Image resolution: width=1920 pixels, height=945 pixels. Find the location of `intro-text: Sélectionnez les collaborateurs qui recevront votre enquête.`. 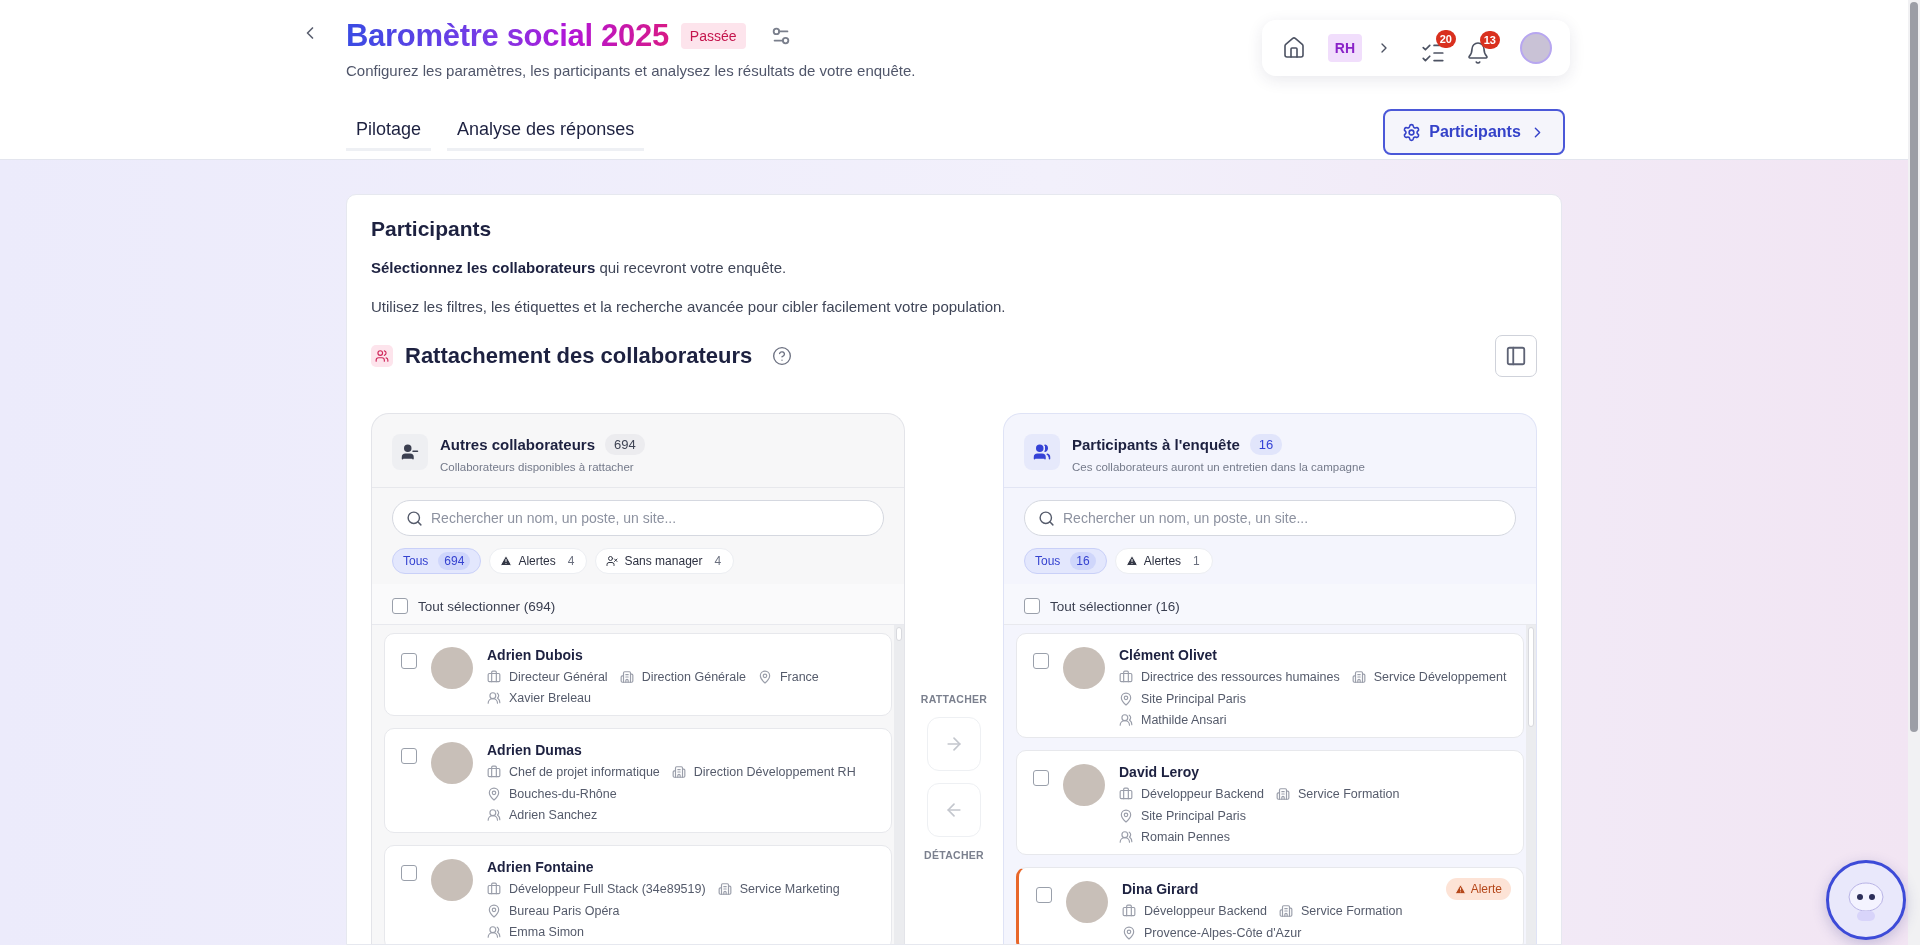

intro-text: Sélectionnez les collaborateurs qui recevront votre enquête. is located at coordinates (579, 267).